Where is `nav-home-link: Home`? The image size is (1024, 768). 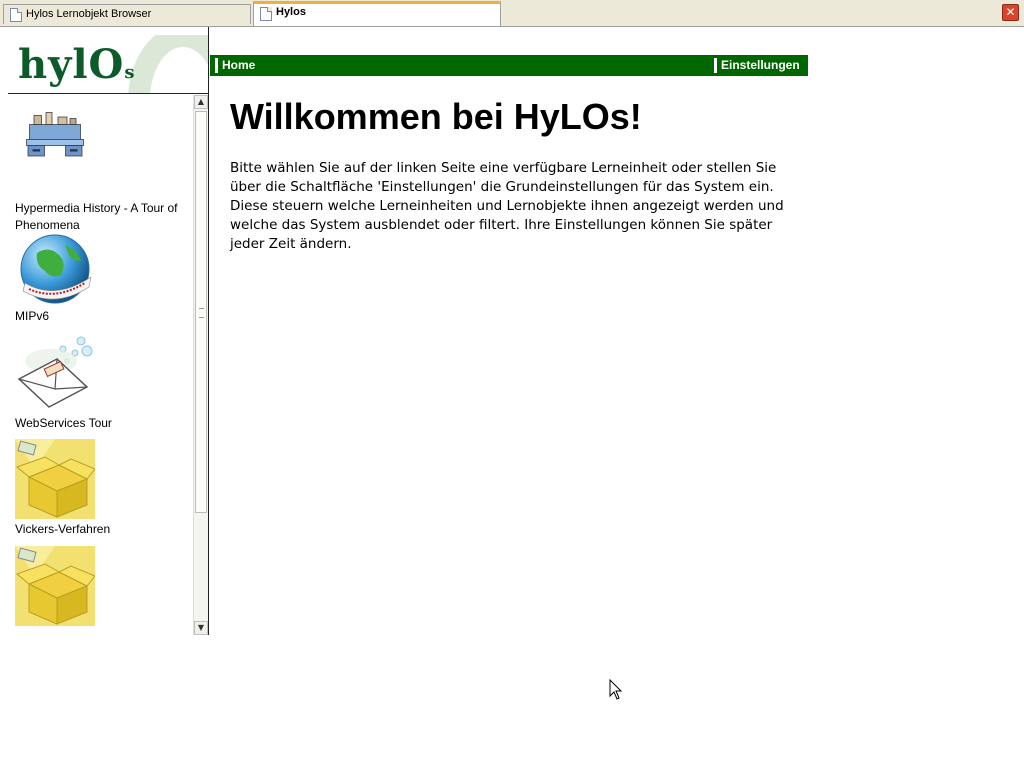
nav-home-link: Home is located at coordinates (235, 65).